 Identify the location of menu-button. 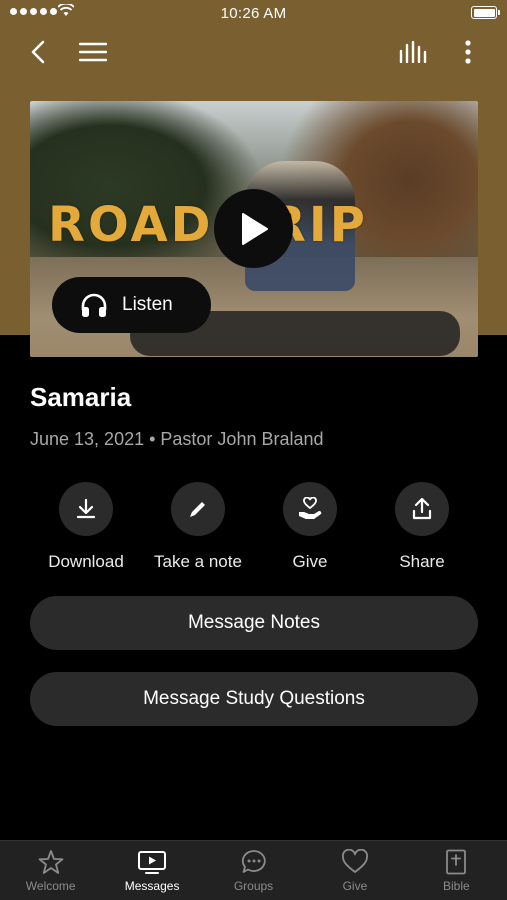
(93, 52).